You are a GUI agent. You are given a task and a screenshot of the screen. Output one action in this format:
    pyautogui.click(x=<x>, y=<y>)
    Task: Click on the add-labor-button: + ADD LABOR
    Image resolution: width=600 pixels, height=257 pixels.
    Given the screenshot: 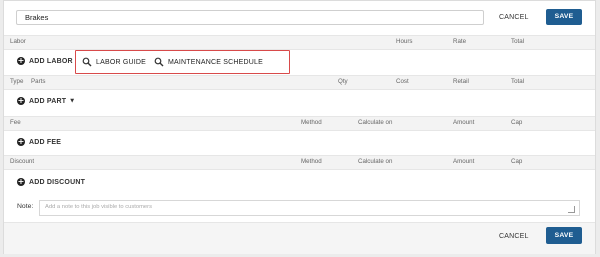 What is the action you would take?
    pyautogui.click(x=45, y=61)
    